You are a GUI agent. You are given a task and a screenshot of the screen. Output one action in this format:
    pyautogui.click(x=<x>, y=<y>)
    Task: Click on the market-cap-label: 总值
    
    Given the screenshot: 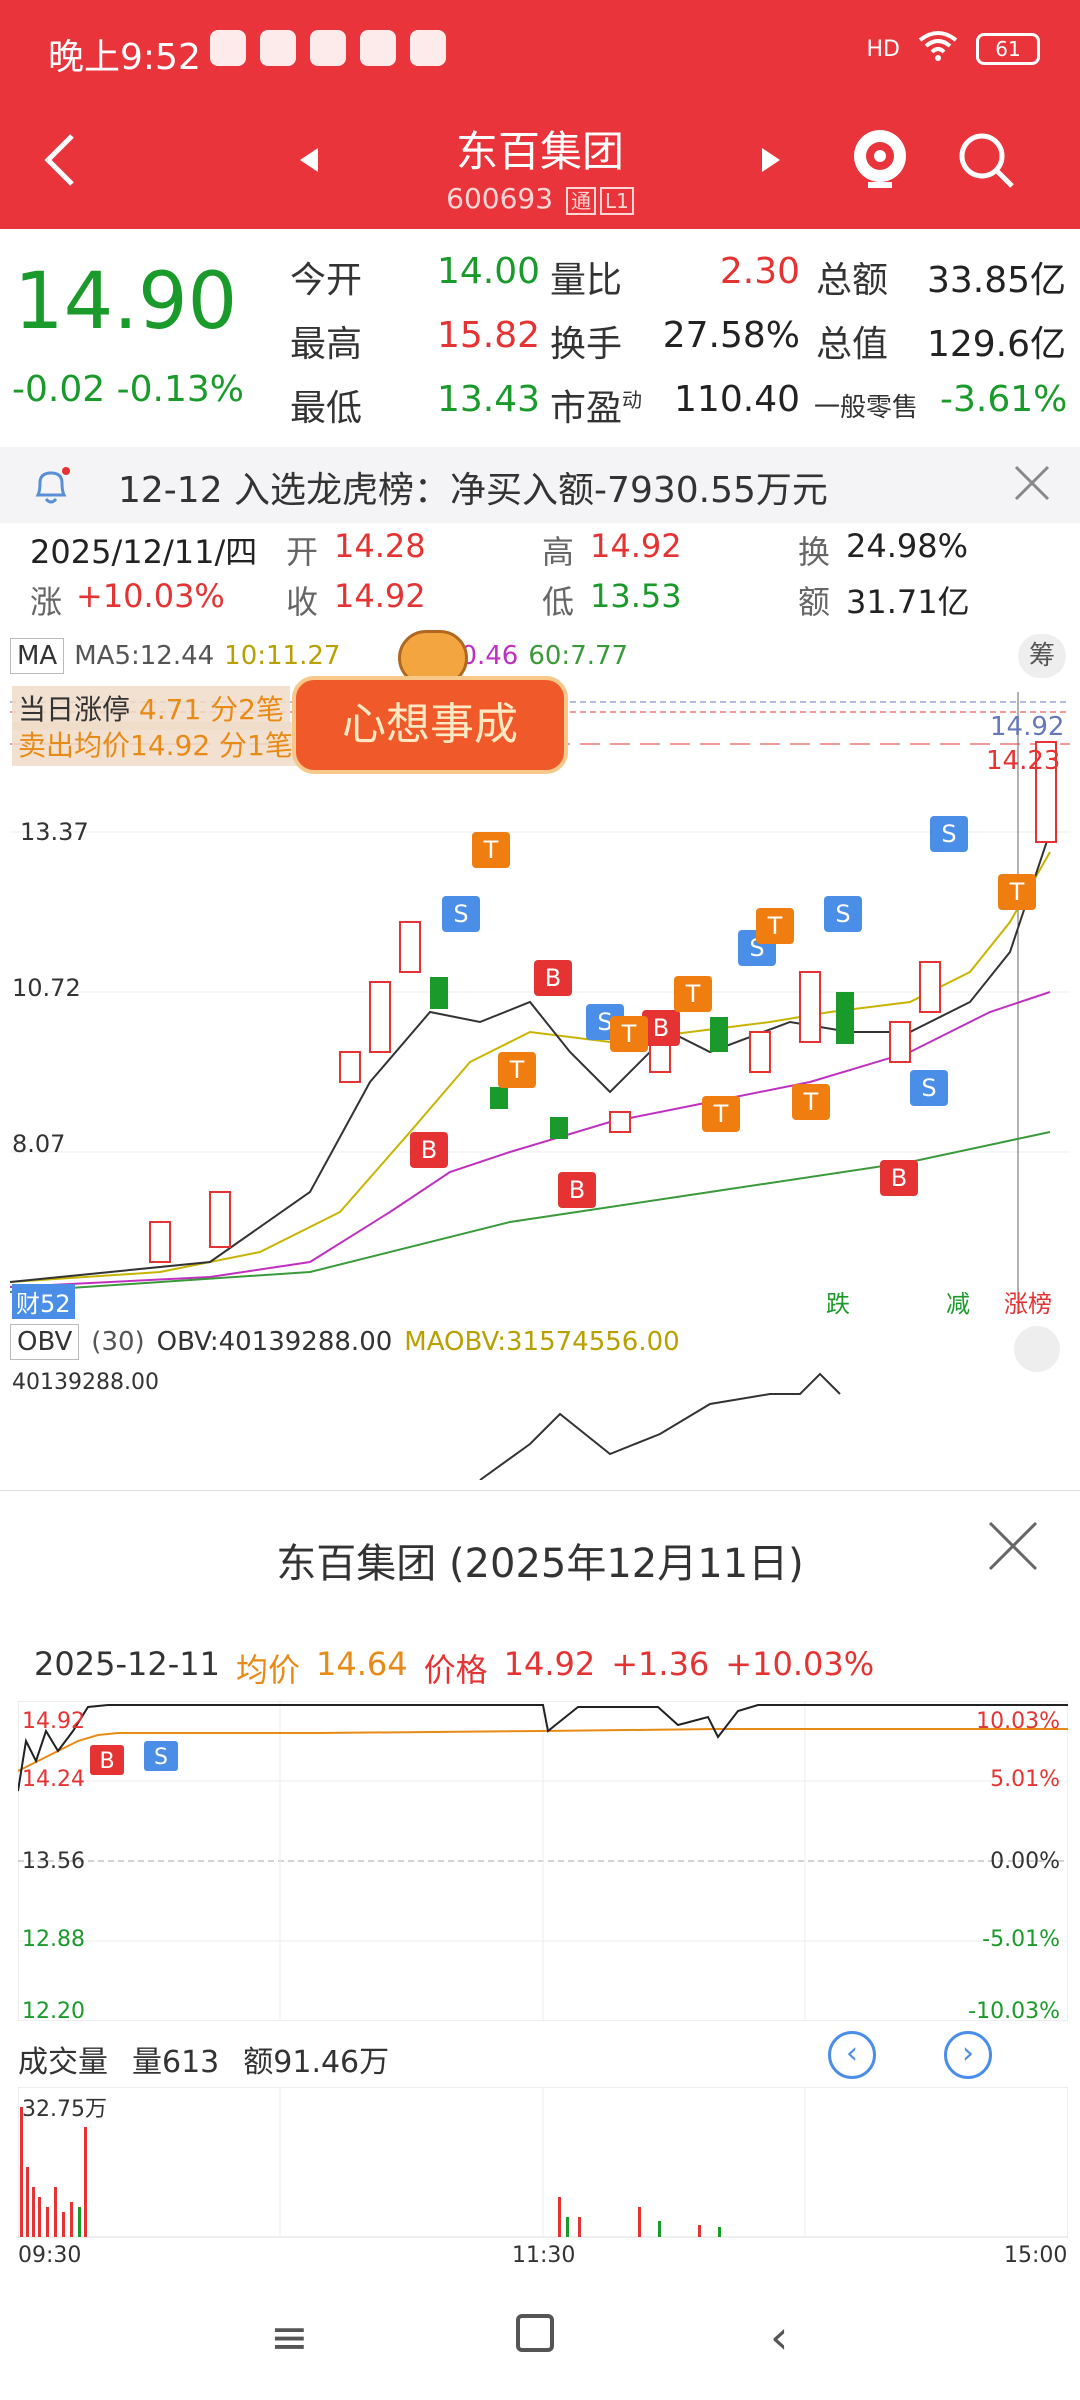 What is the action you would take?
    pyautogui.click(x=852, y=344)
    